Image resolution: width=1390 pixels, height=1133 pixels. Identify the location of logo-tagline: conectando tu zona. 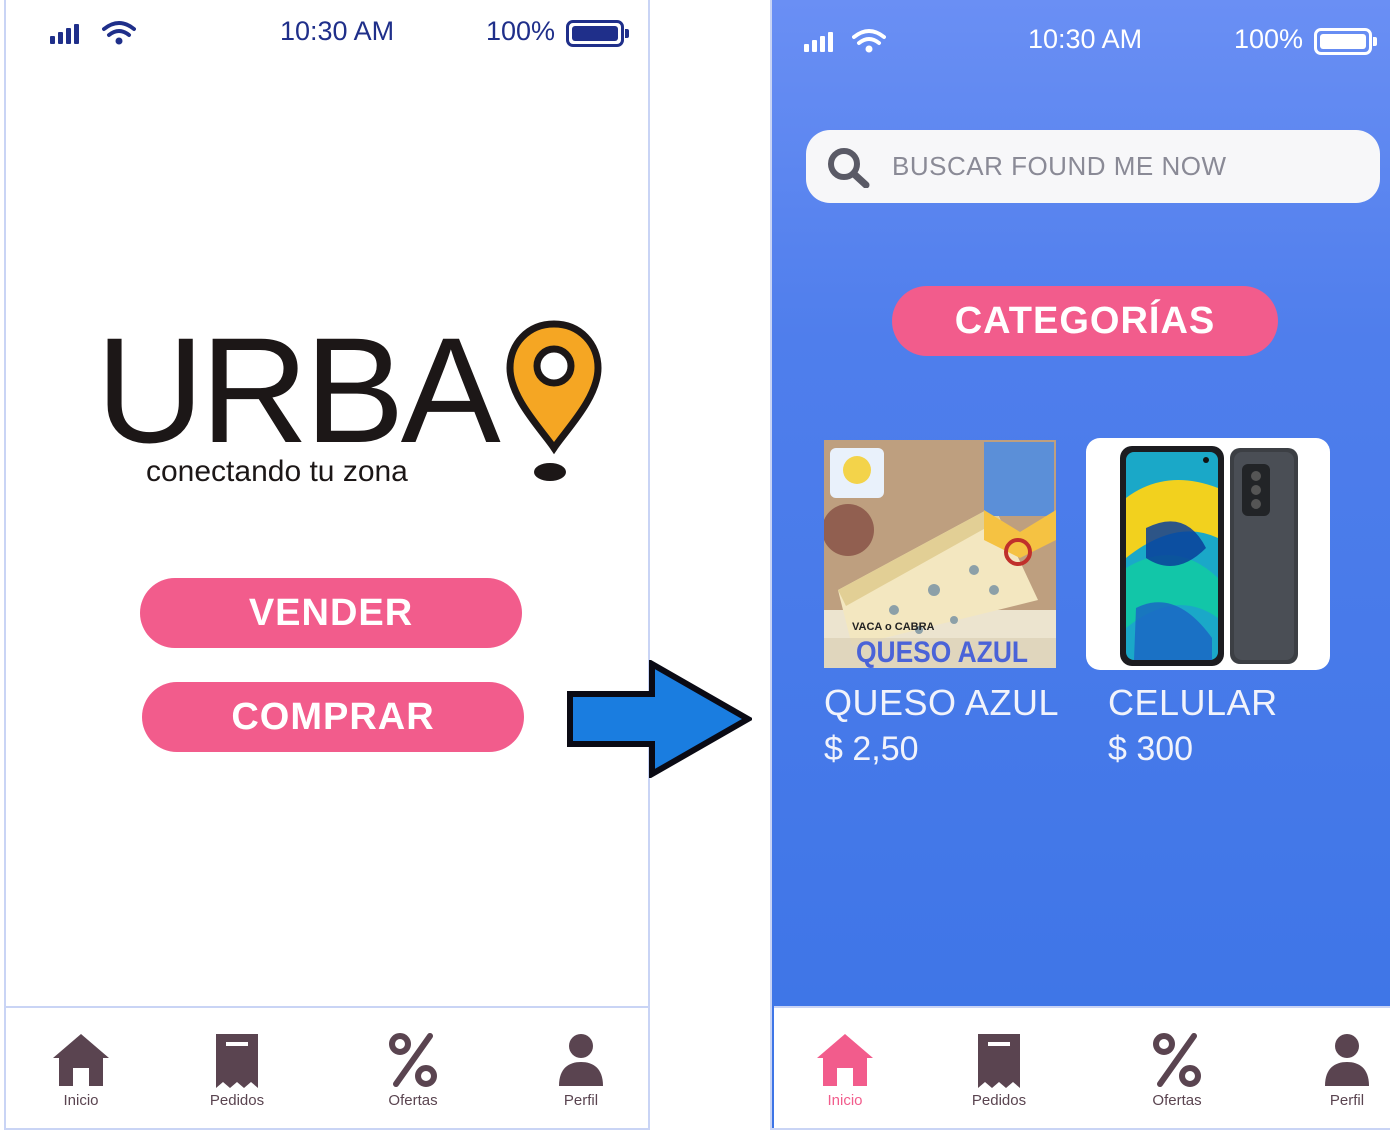
(277, 471).